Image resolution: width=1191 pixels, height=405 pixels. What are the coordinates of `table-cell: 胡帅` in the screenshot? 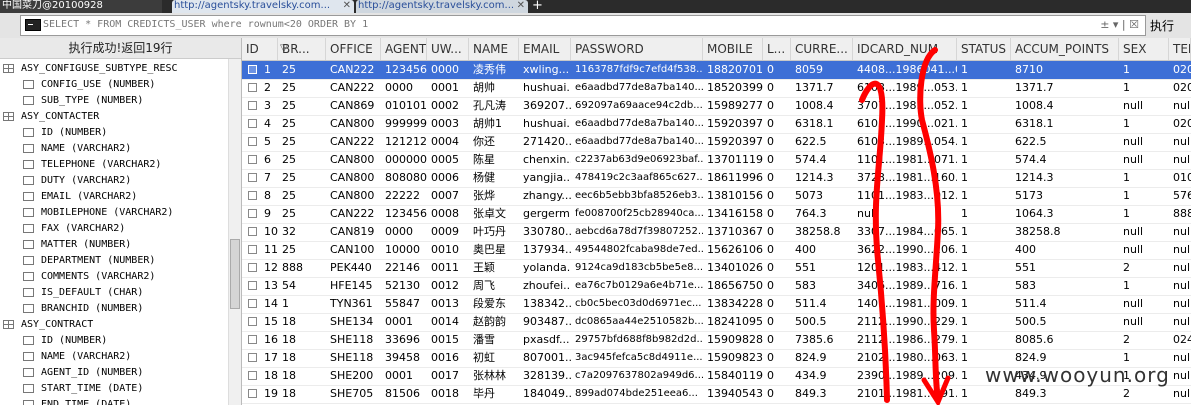 It's located at (484, 87).